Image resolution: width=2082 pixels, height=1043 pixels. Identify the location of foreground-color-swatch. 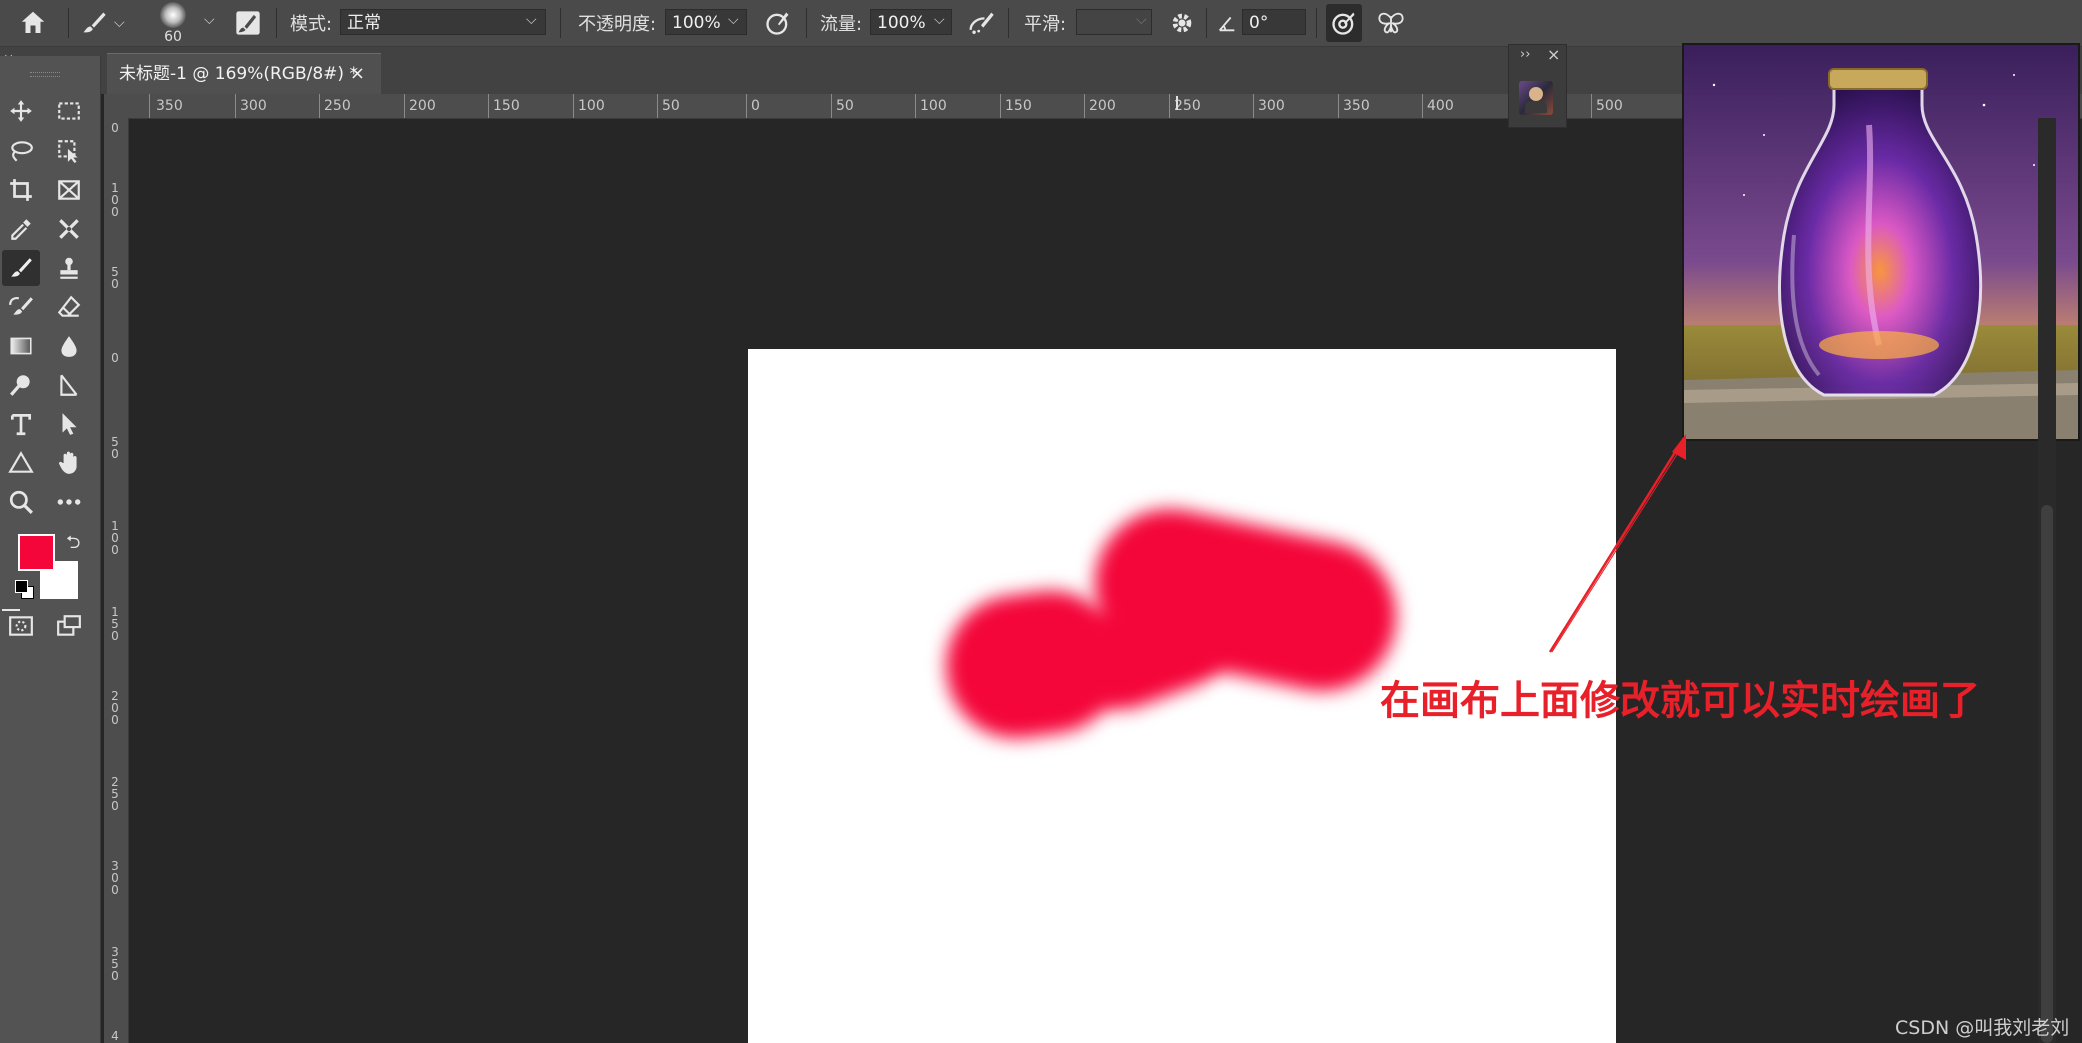
(36, 552).